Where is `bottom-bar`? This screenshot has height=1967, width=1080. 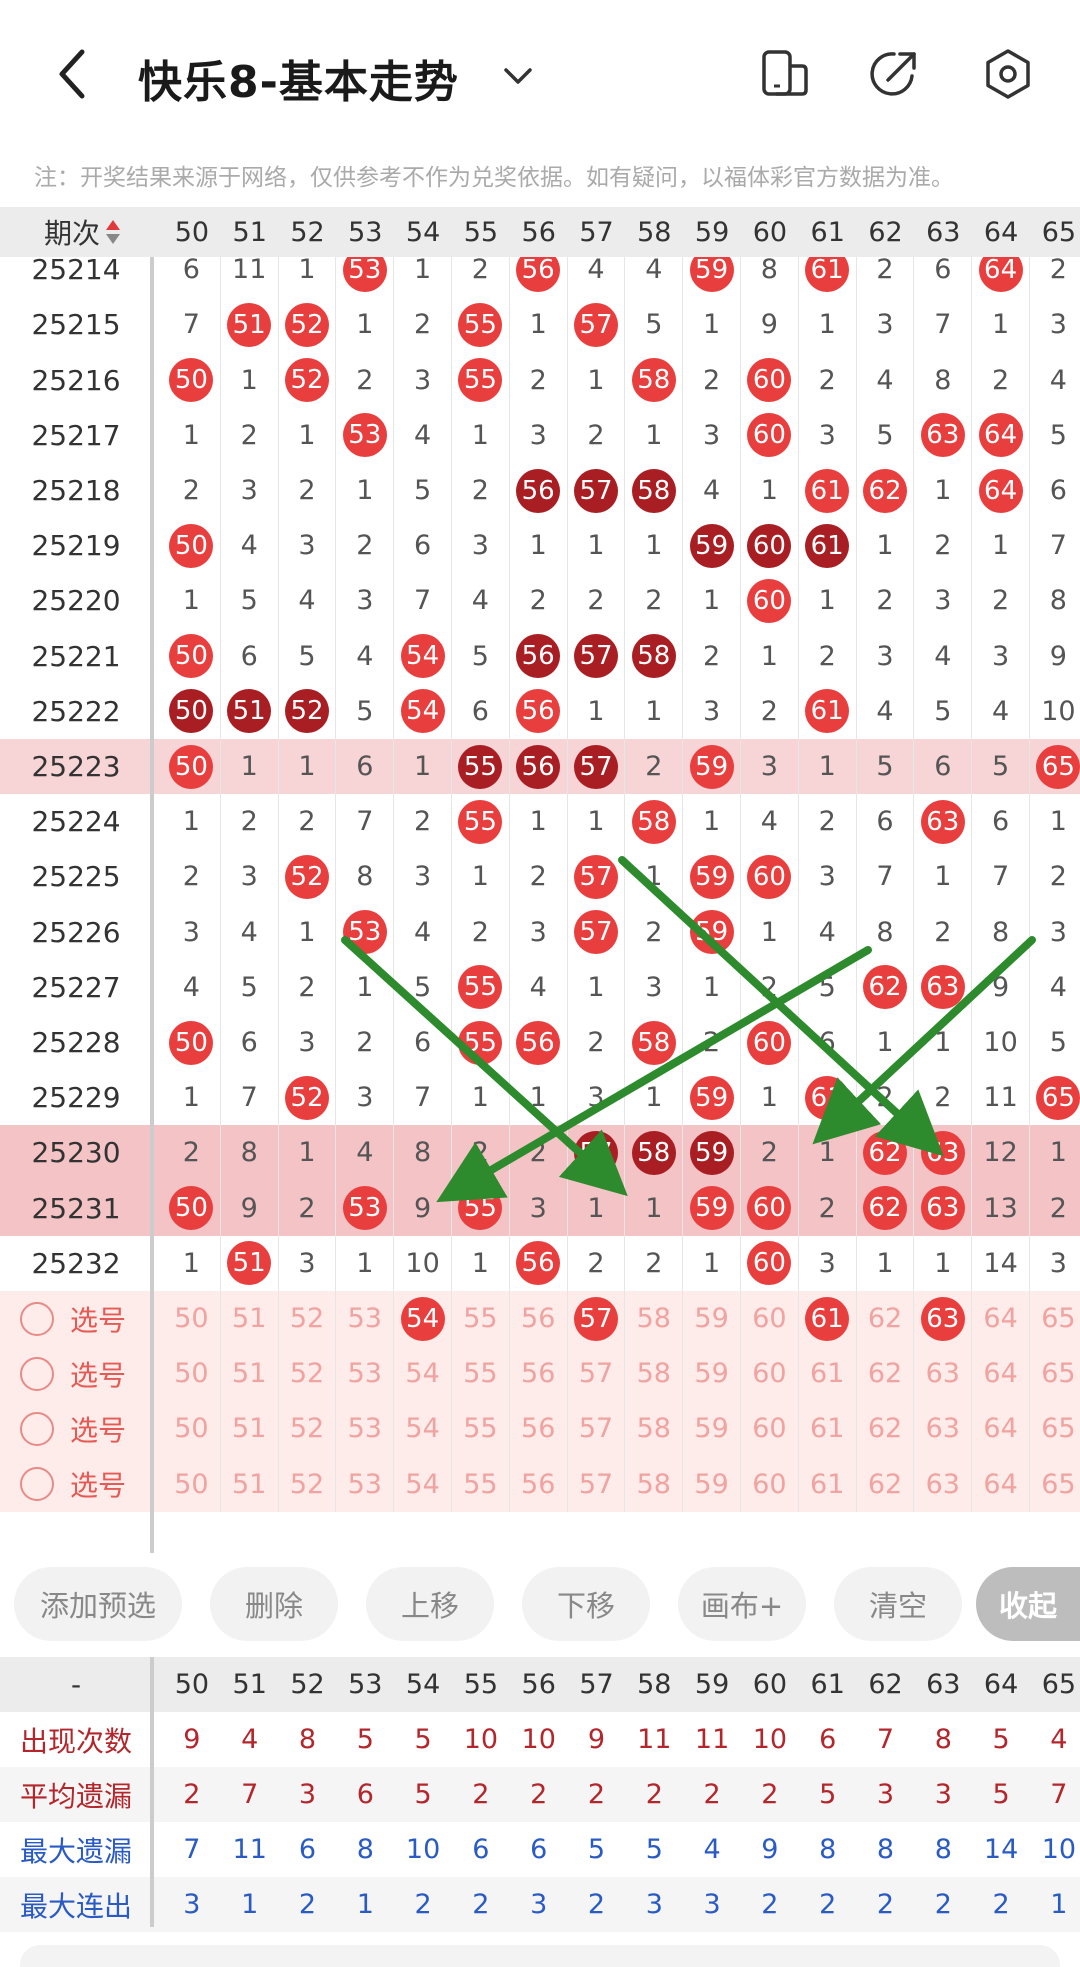
bottom-bar is located at coordinates (540, 1956).